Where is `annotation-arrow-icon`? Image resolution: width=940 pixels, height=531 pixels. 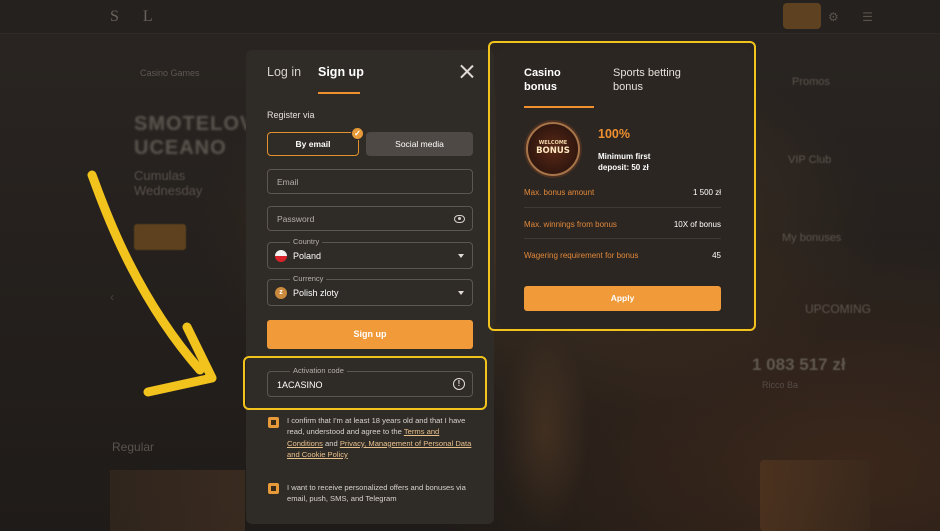 annotation-arrow-icon is located at coordinates (152, 283).